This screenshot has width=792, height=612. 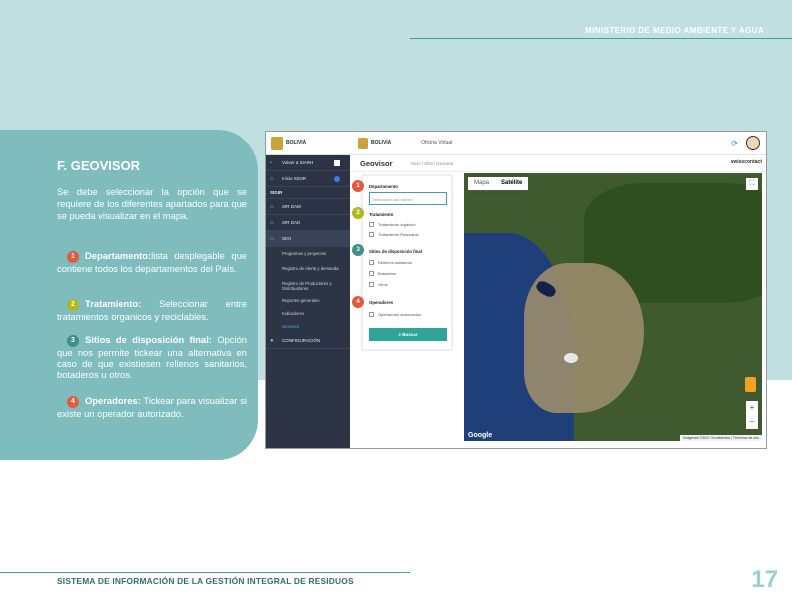 What do you see at coordinates (113, 400) in the screenshot?
I see `item-label: Operadores:` at bounding box center [113, 400].